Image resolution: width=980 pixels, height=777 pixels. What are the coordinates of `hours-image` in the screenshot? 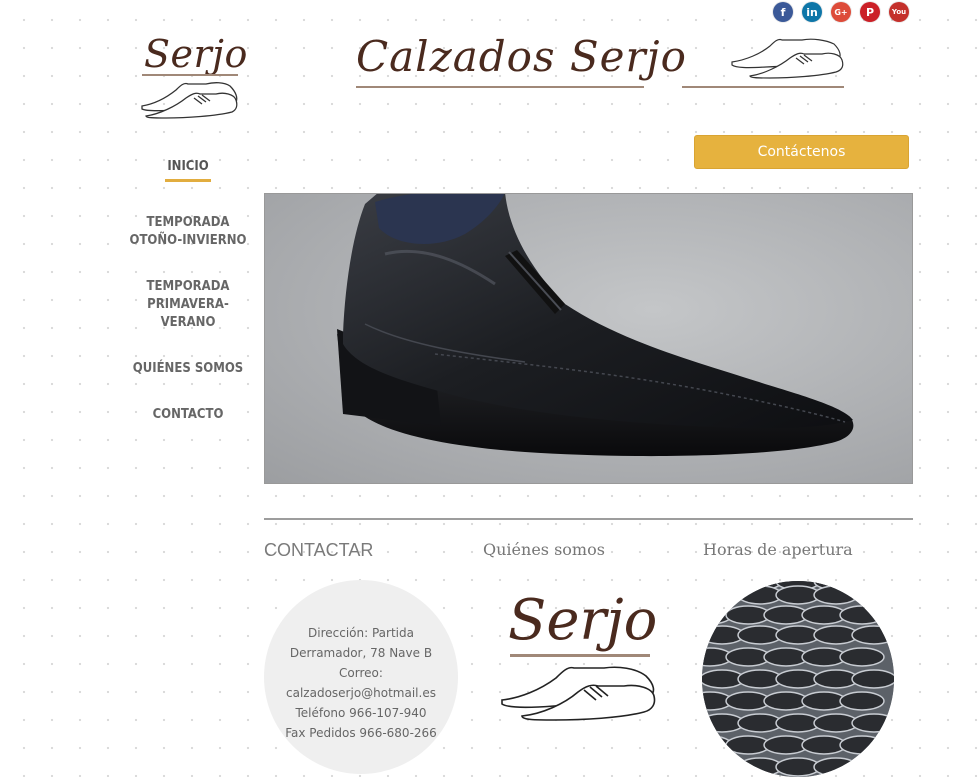 It's located at (798, 679).